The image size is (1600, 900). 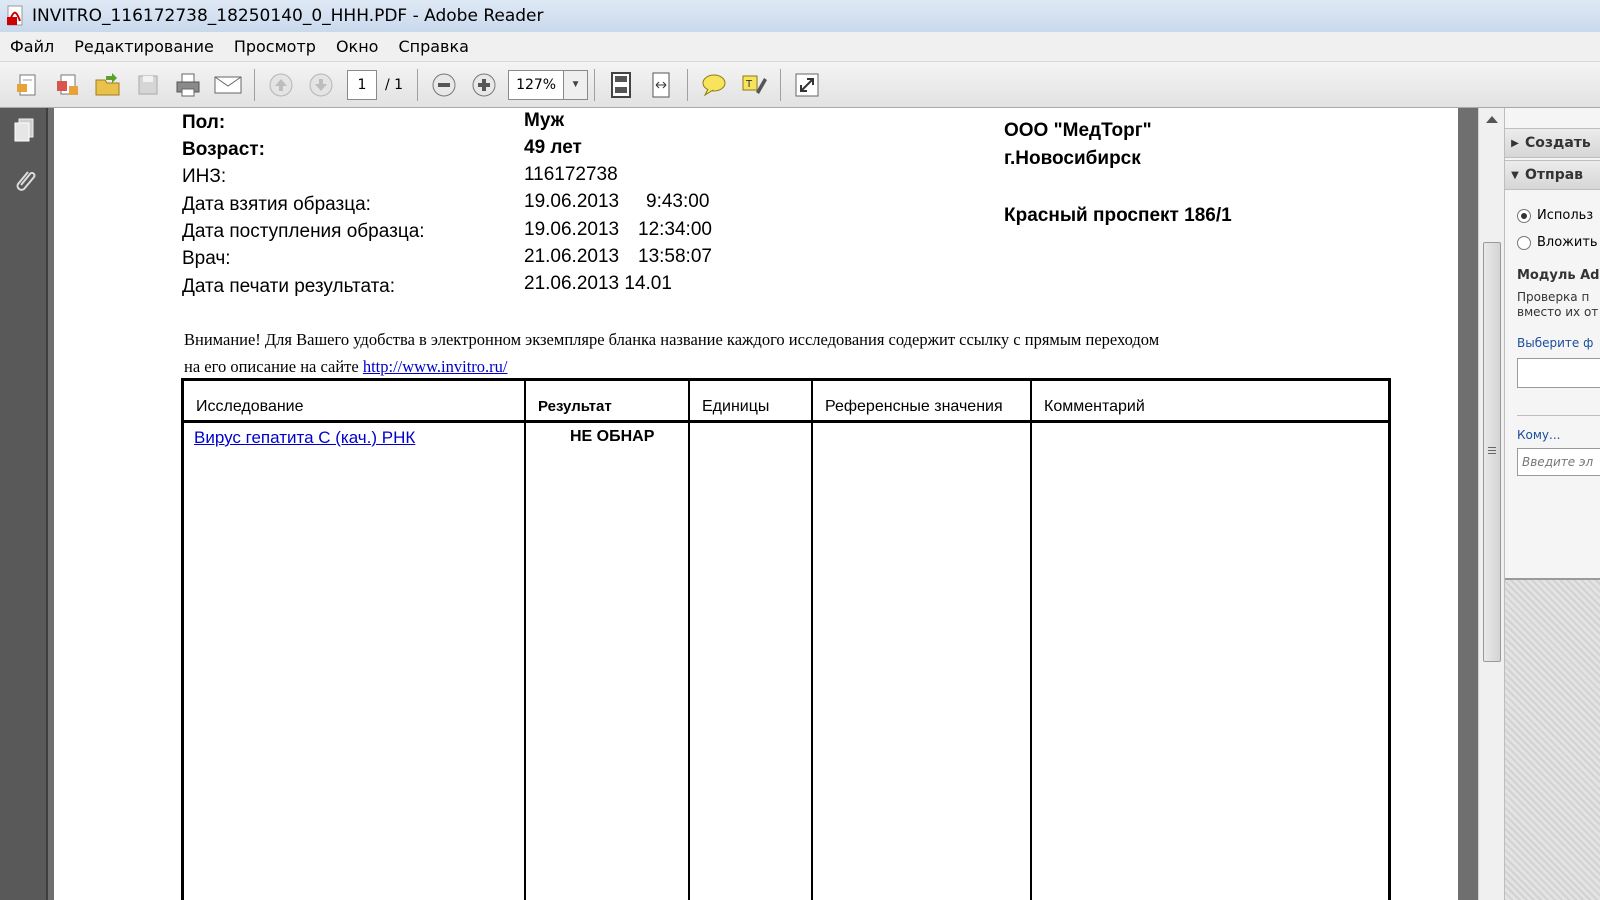 I want to click on print-icon, so click(x=188, y=85).